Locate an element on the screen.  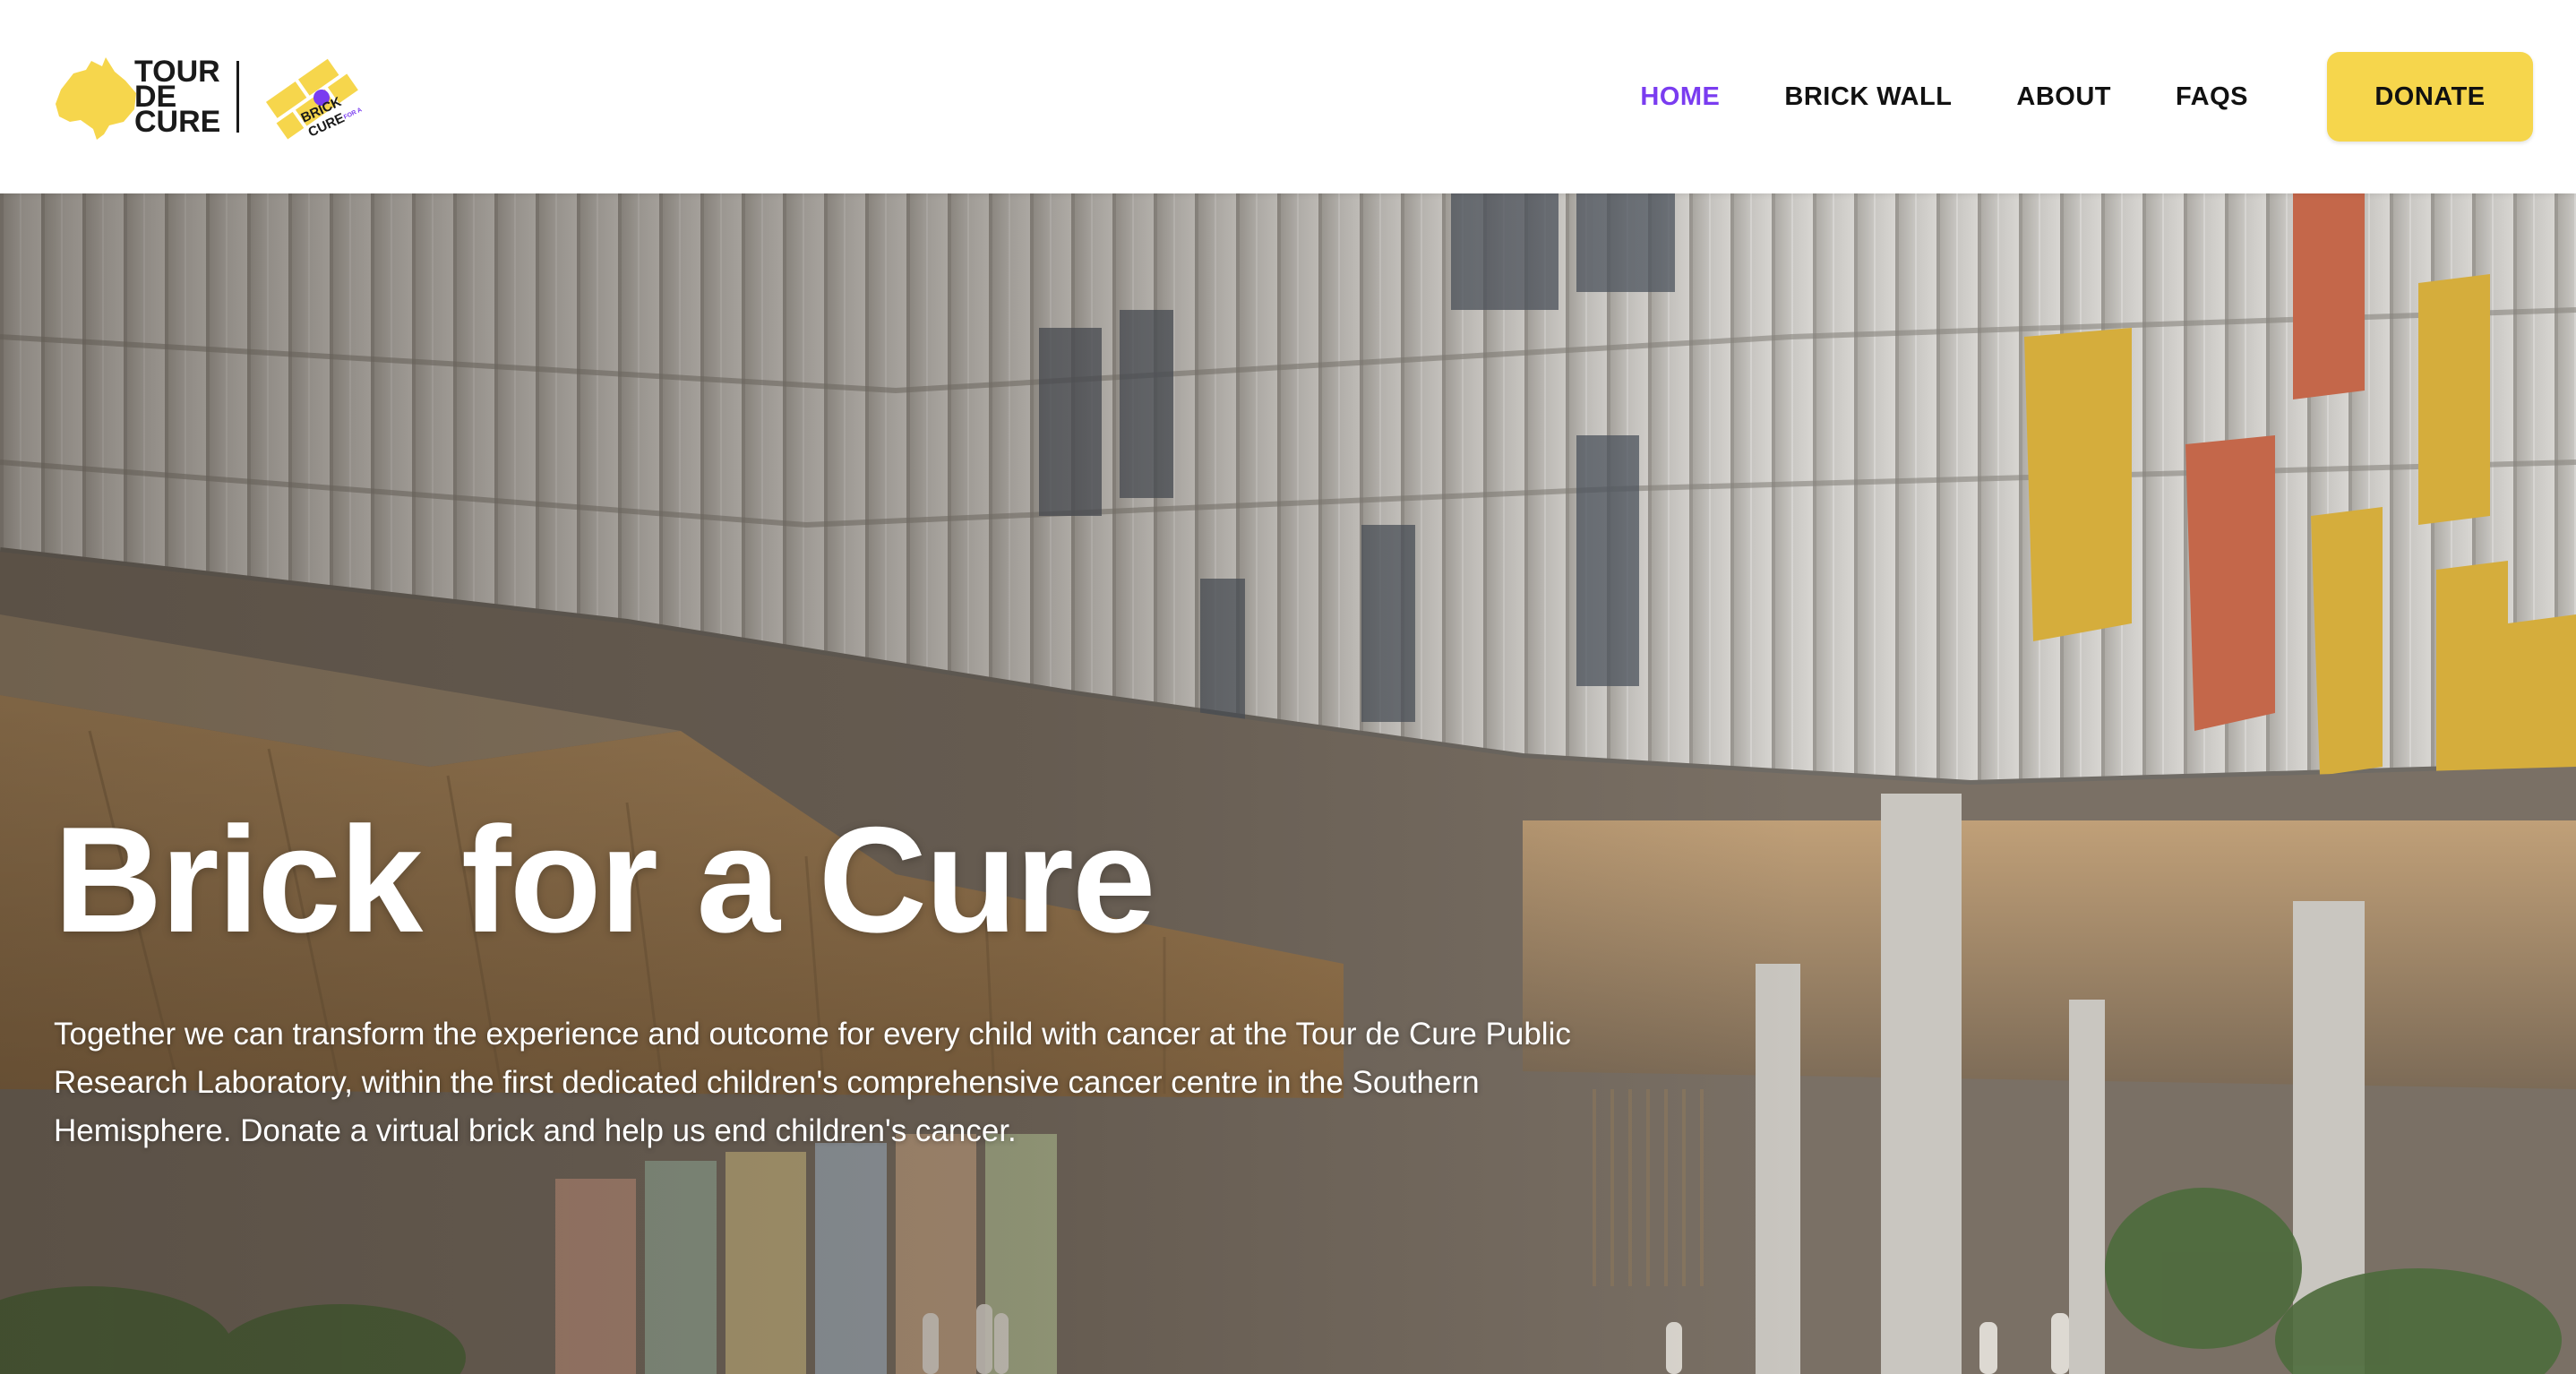
logo-divider is located at coordinates (238, 97).